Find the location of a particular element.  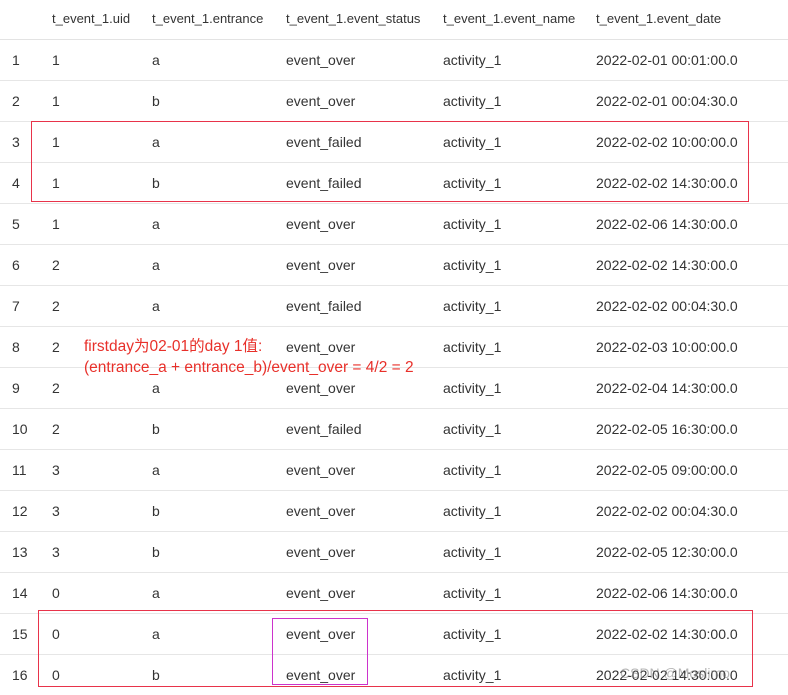

row-index: 16 is located at coordinates (20, 675).